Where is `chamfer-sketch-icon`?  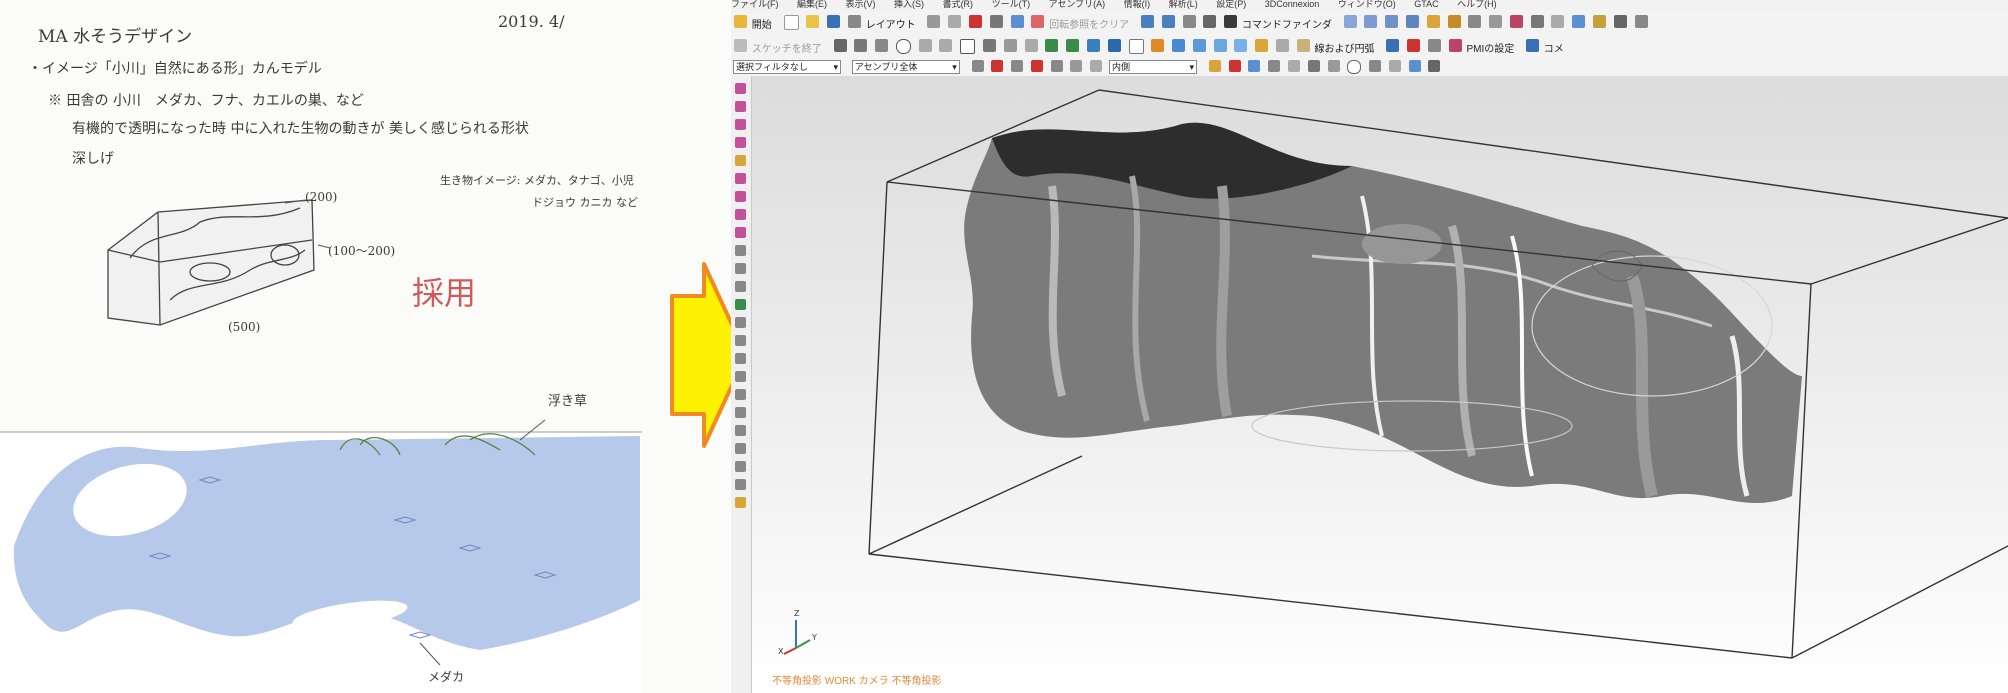 chamfer-sketch-icon is located at coordinates (946, 45).